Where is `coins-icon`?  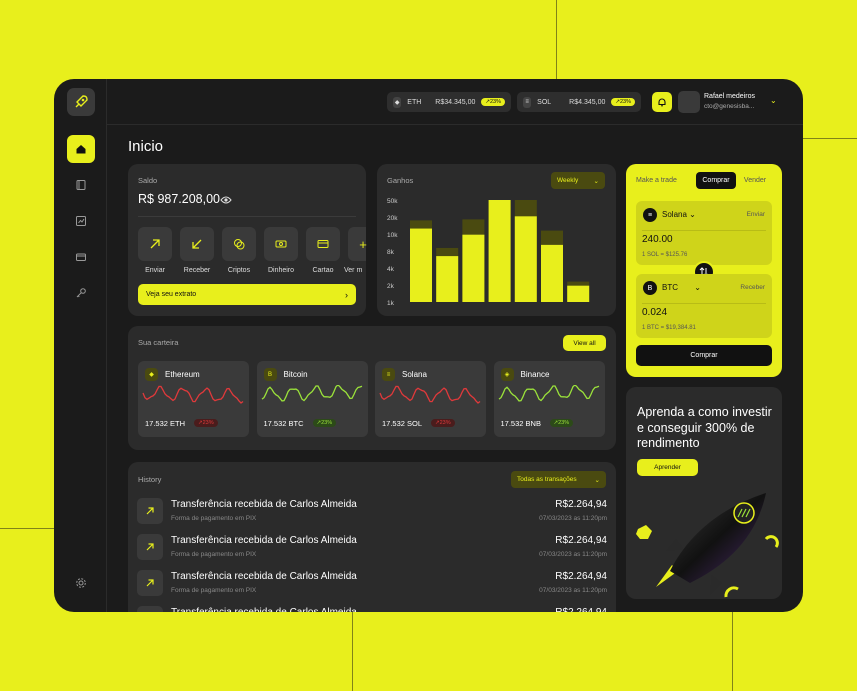 coins-icon is located at coordinates (239, 244).